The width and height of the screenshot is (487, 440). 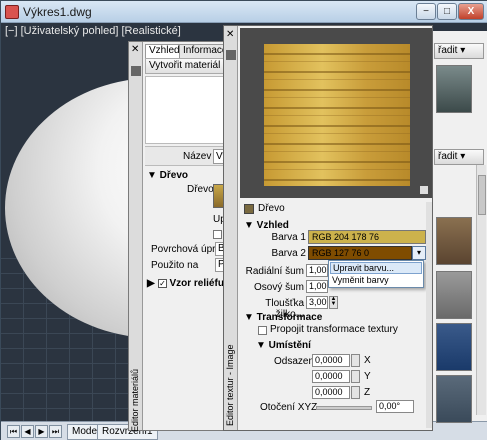 What do you see at coordinates (317, 286) in the screenshot?
I see `axial-noise-input: 1,00` at bounding box center [317, 286].